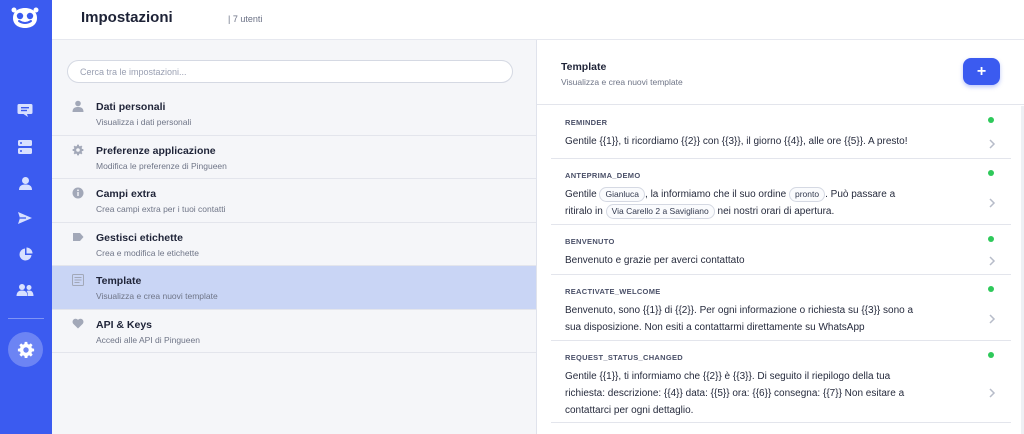  I want to click on info-icon, so click(78, 193).